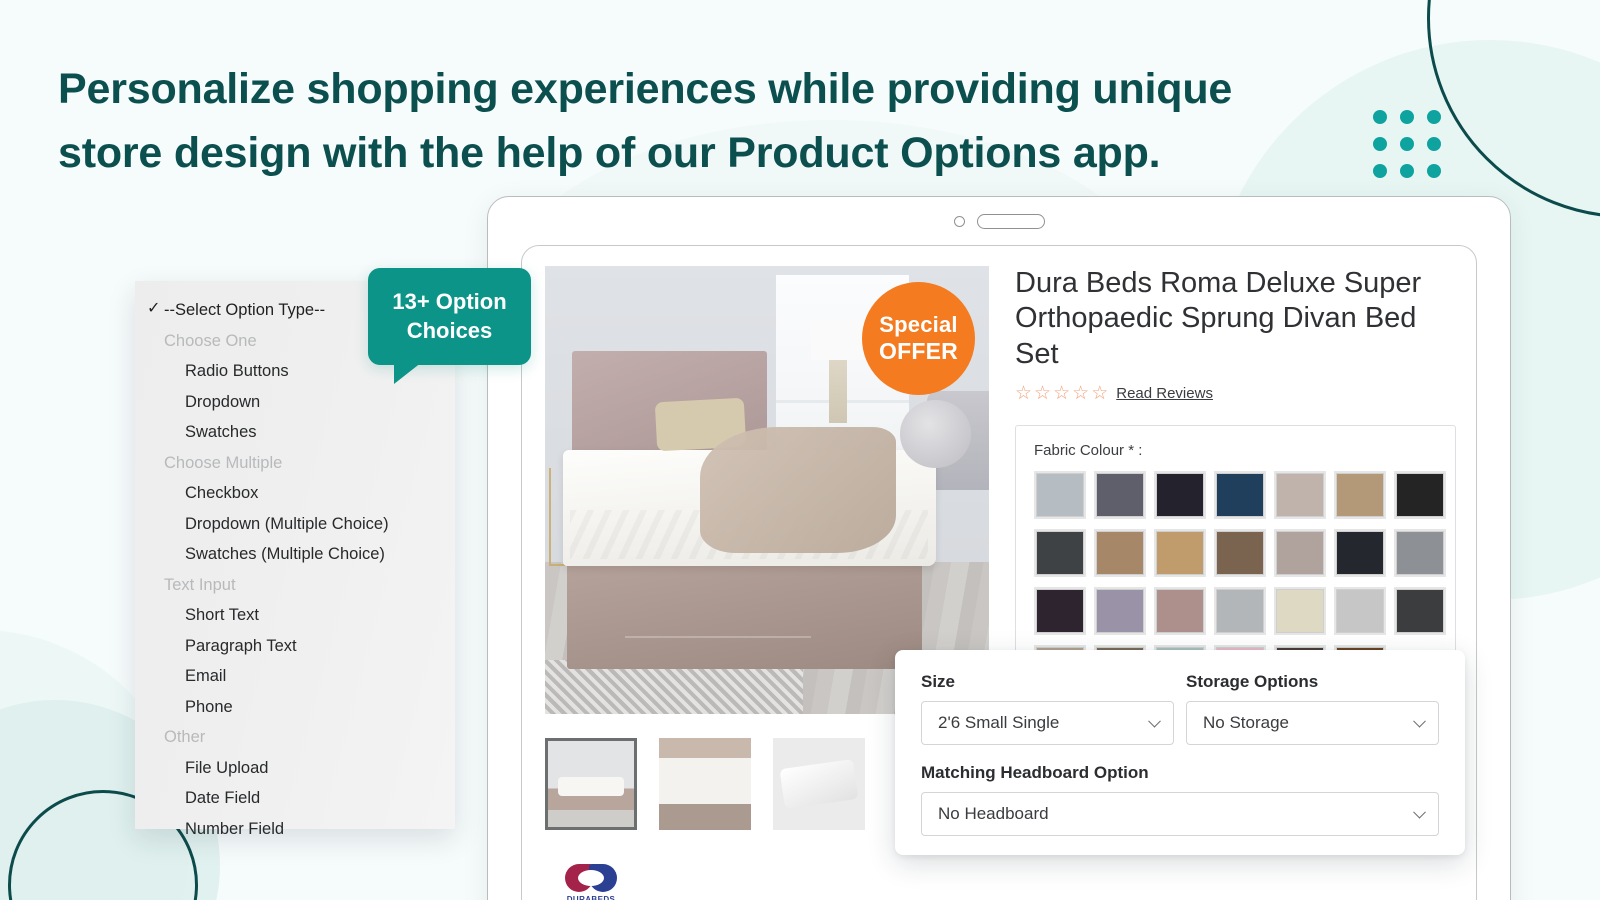 This screenshot has height=900, width=1600. Describe the element at coordinates (993, 813) in the screenshot. I see `headboard-value: No Headboard` at that location.